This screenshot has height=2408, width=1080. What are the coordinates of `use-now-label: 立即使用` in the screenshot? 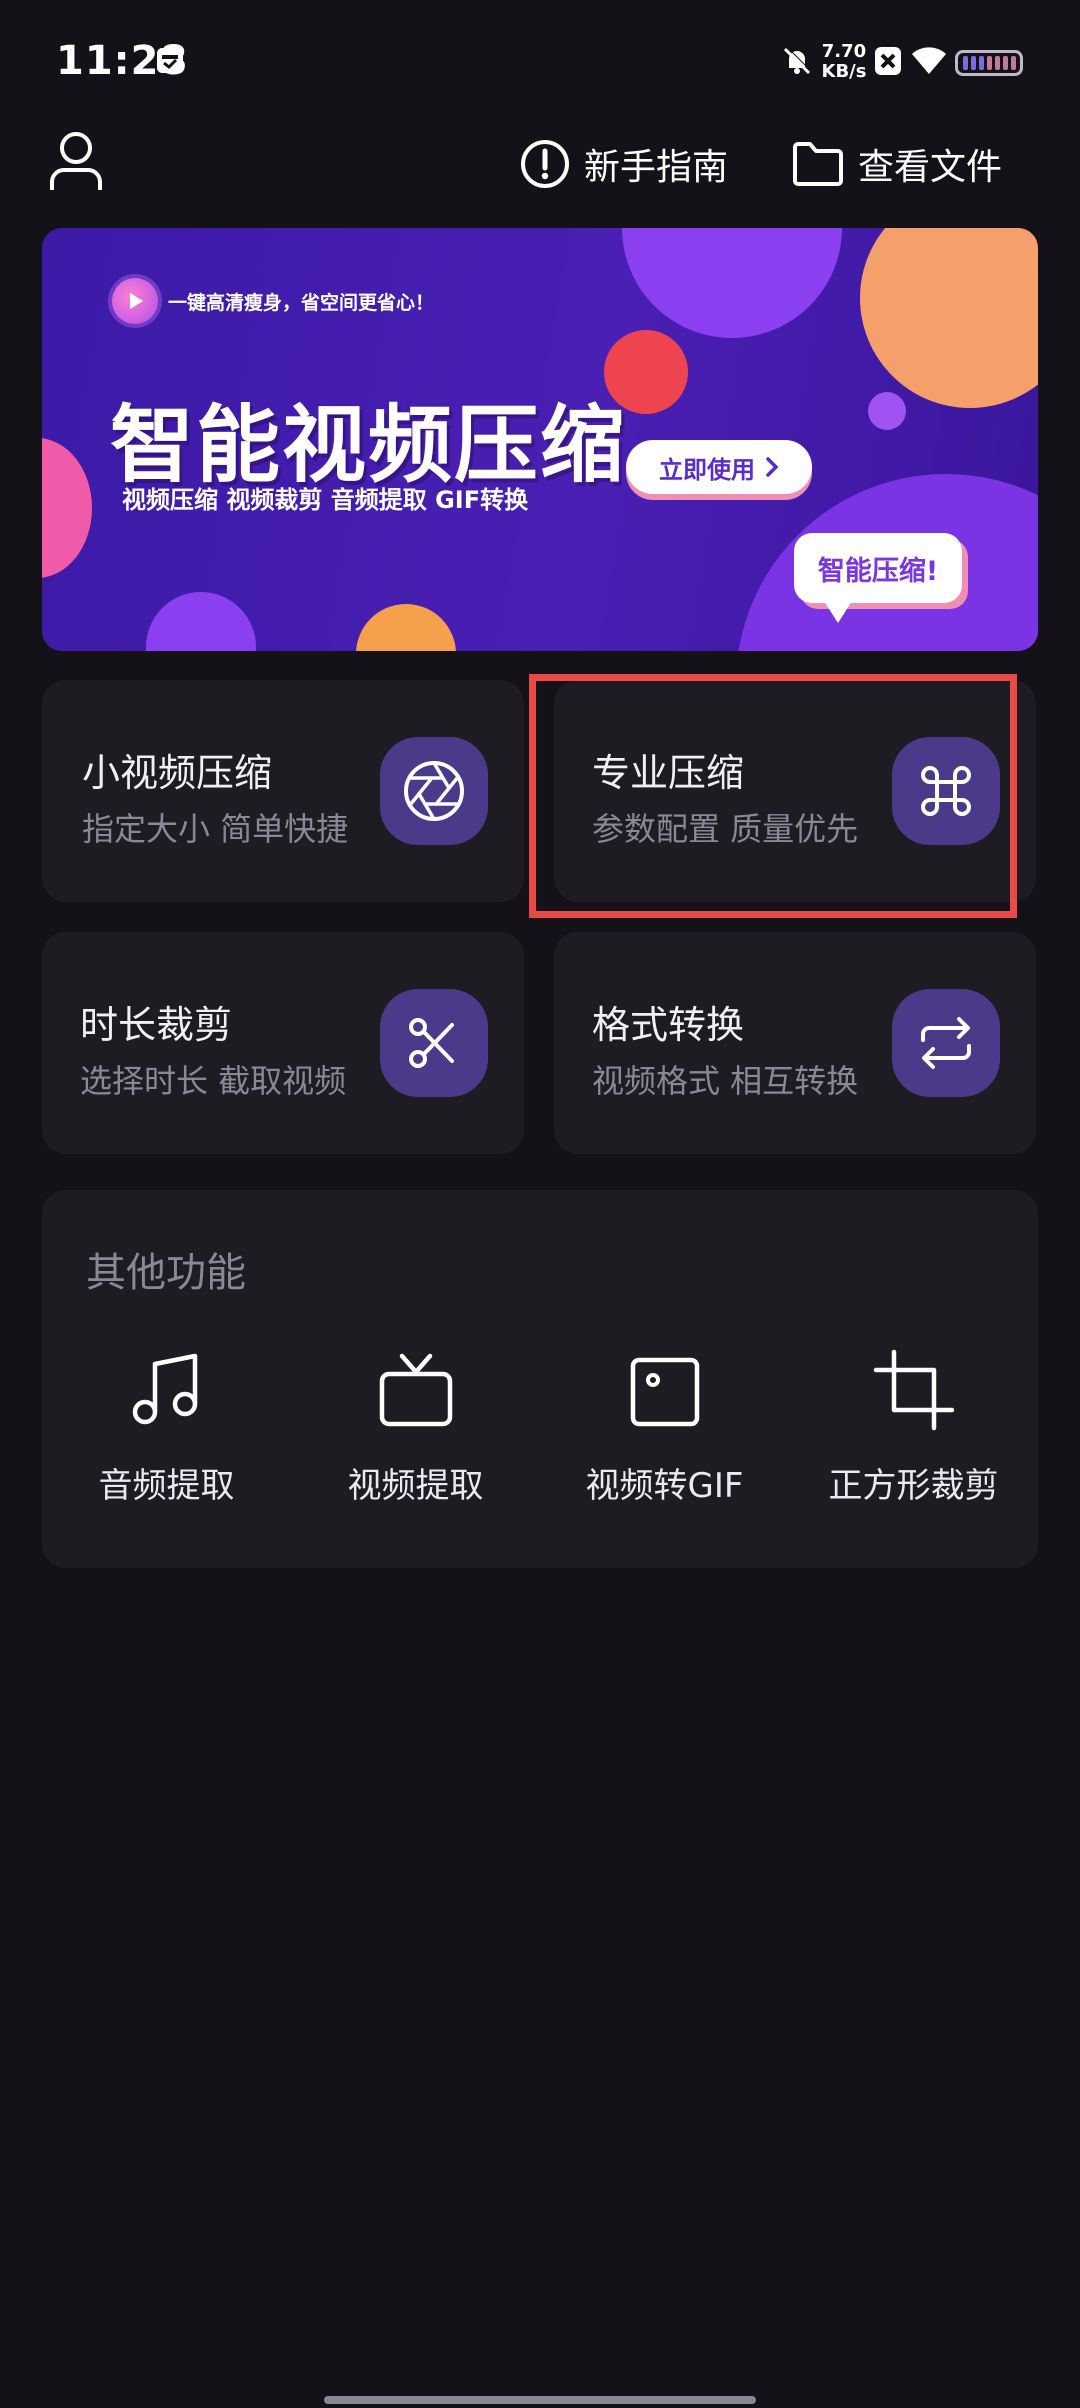 It's located at (707, 469).